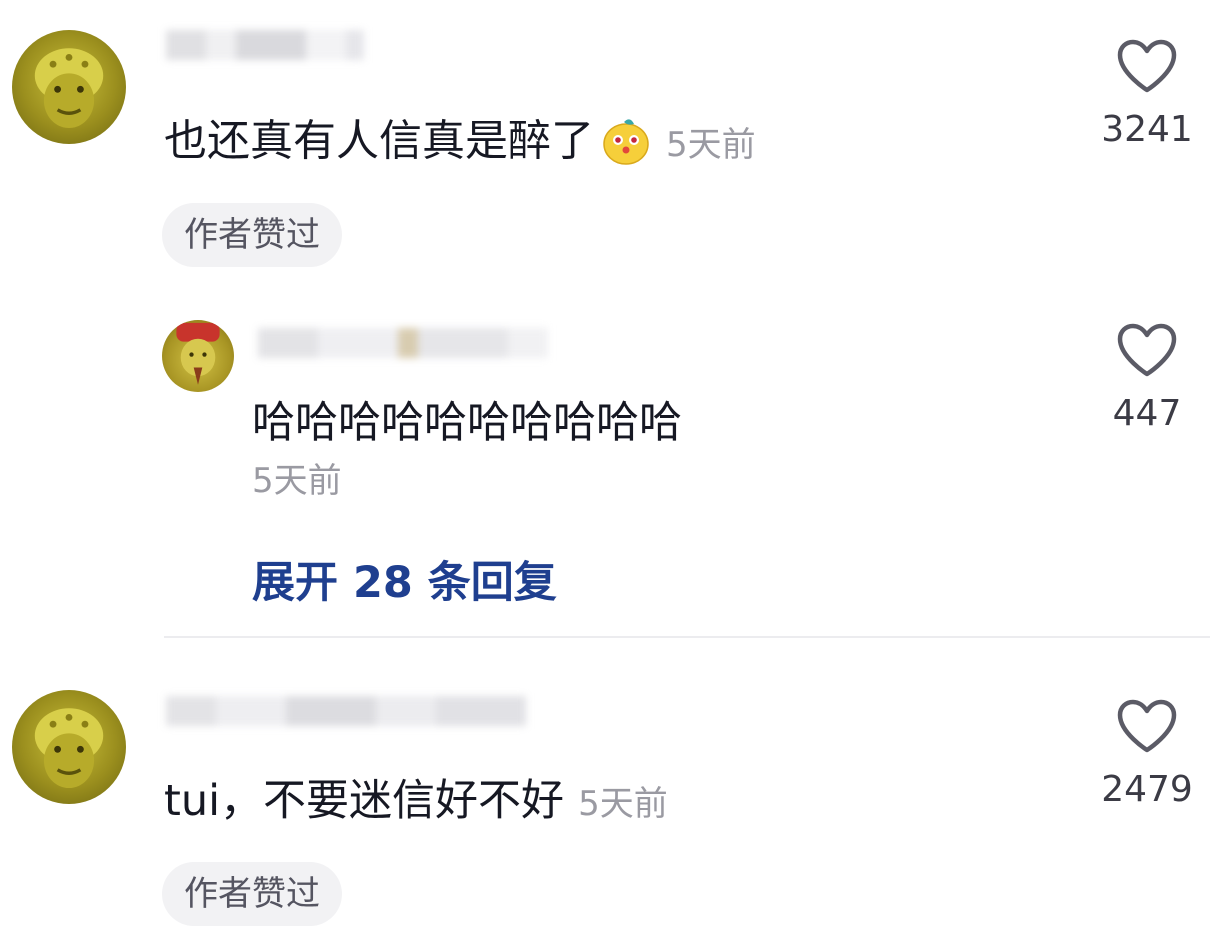 Image resolution: width=1210 pixels, height=946 pixels. I want to click on comment-text: 也还真有人信真是醉了 5天前, so click(460, 144).